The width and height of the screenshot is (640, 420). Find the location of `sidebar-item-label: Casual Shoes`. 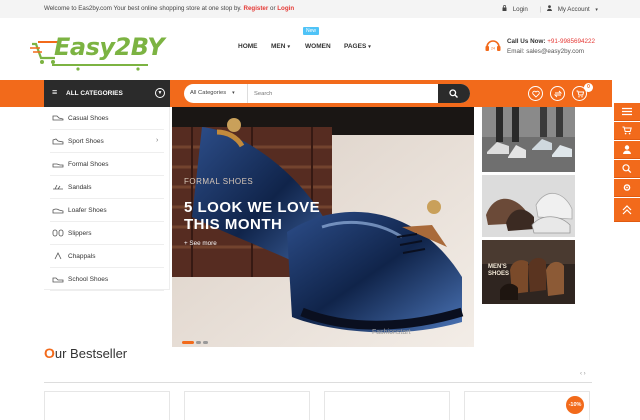

sidebar-item-label: Casual Shoes is located at coordinates (88, 118).